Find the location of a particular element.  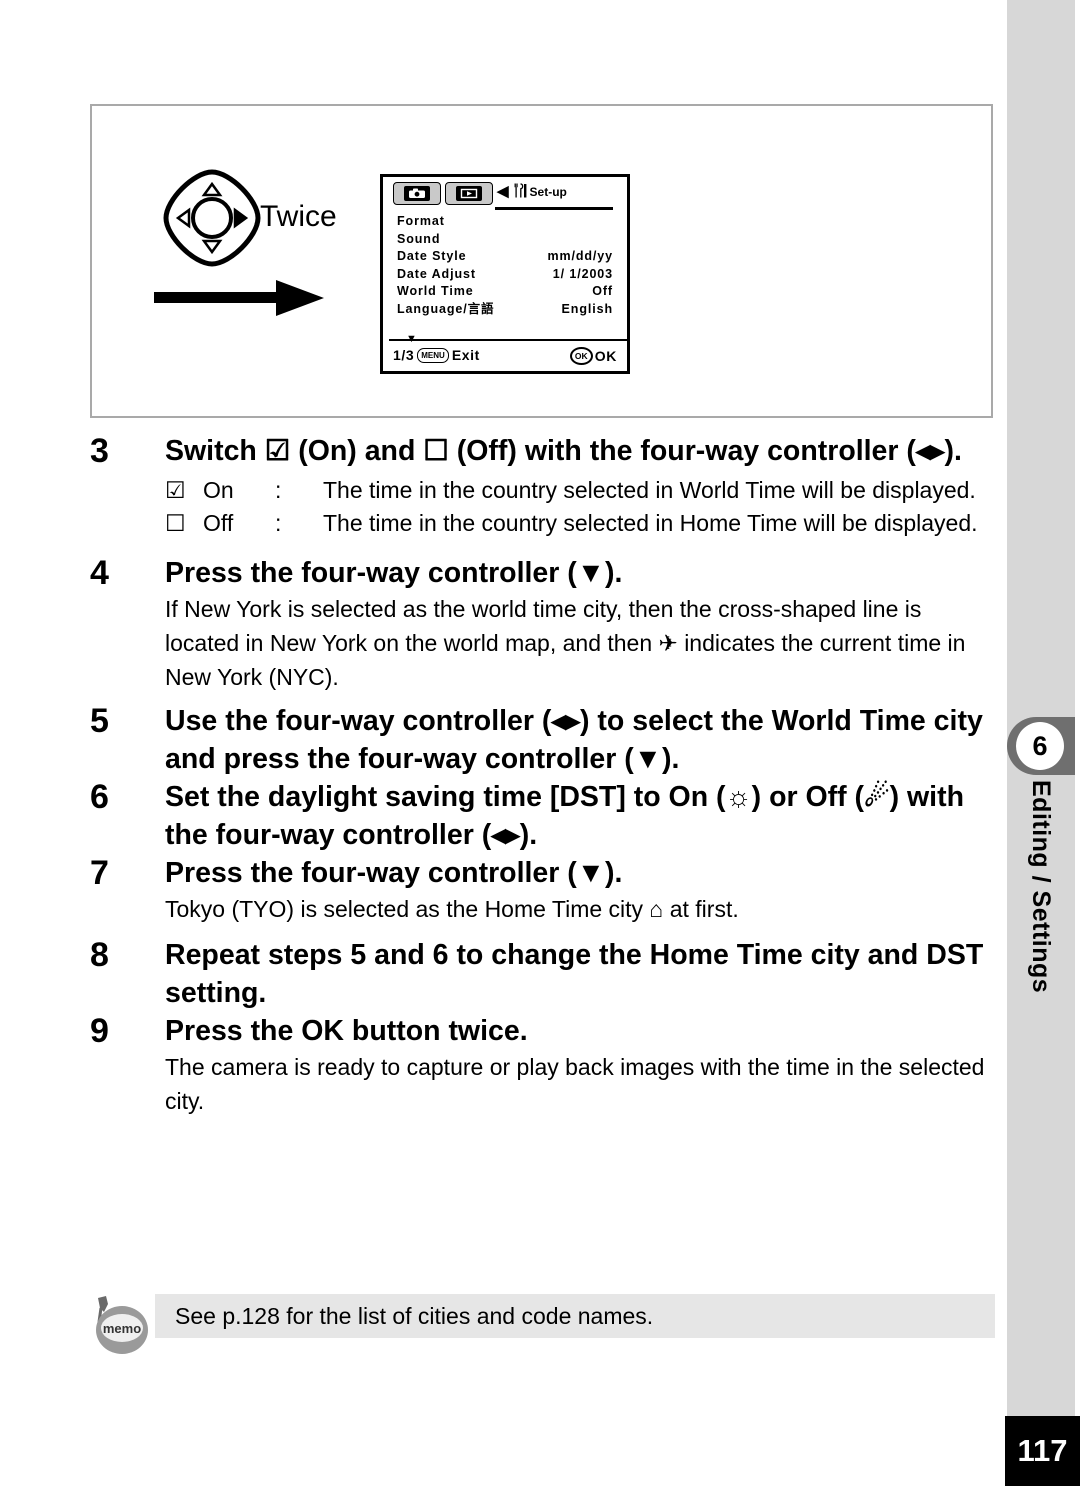

menu-button-icon: MENU is located at coordinates (433, 355).